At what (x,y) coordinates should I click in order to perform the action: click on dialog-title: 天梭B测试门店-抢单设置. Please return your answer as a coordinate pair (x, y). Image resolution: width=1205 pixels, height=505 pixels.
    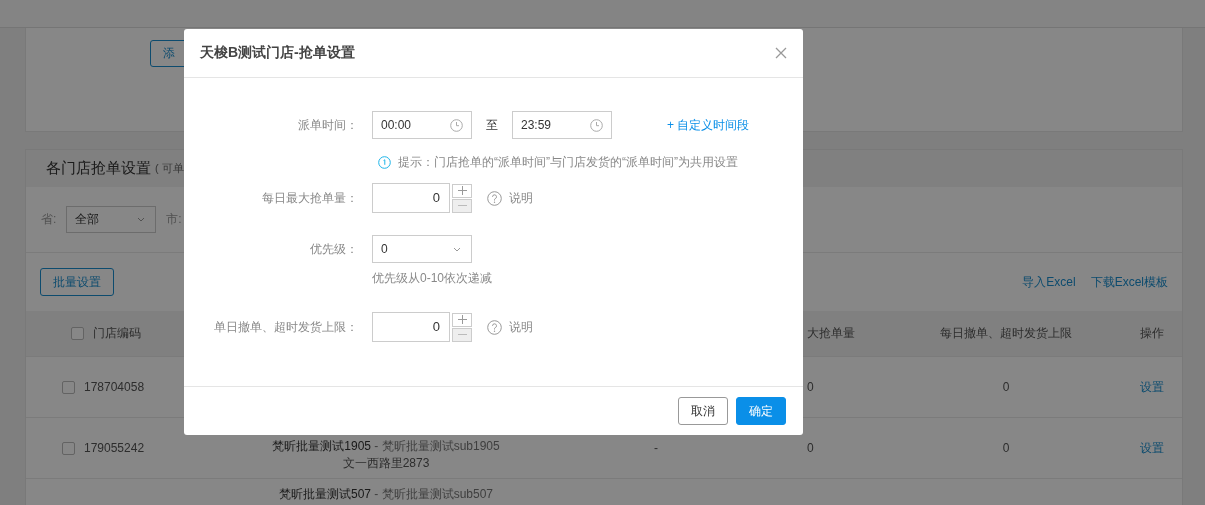
    Looking at the image, I should click on (277, 53).